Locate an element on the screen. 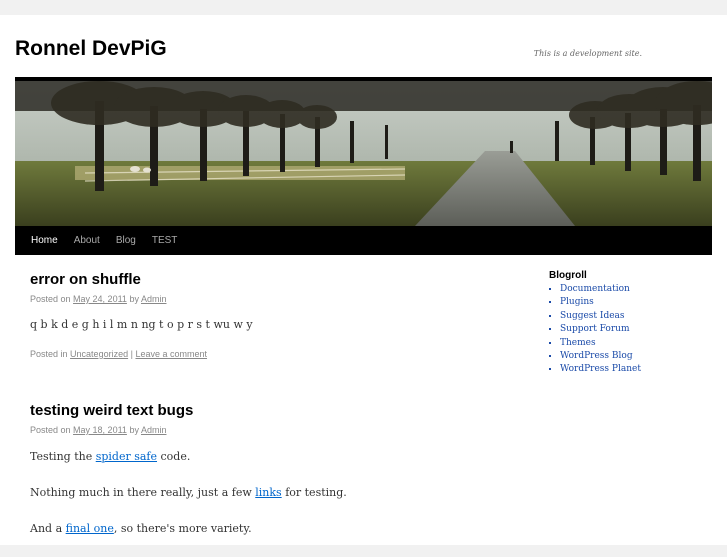 Image resolution: width=727 pixels, height=557 pixels. site-title: Ronnel DevPiG is located at coordinates (91, 49).